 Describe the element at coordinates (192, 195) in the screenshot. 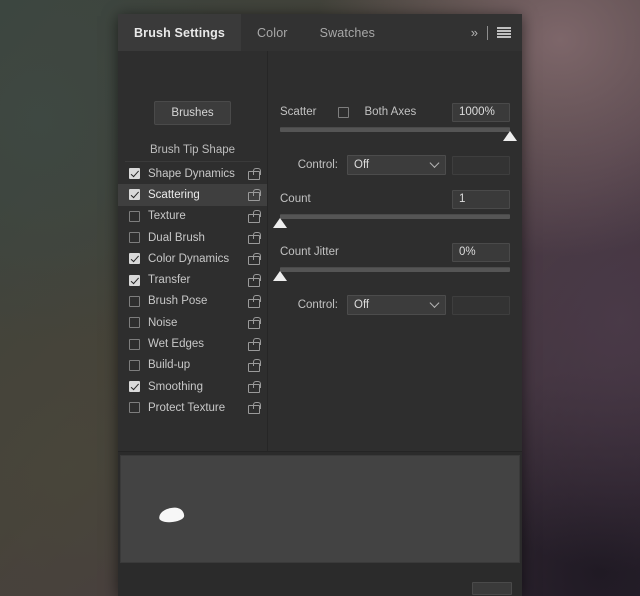

I see `option-row-scattering: Scattering` at that location.